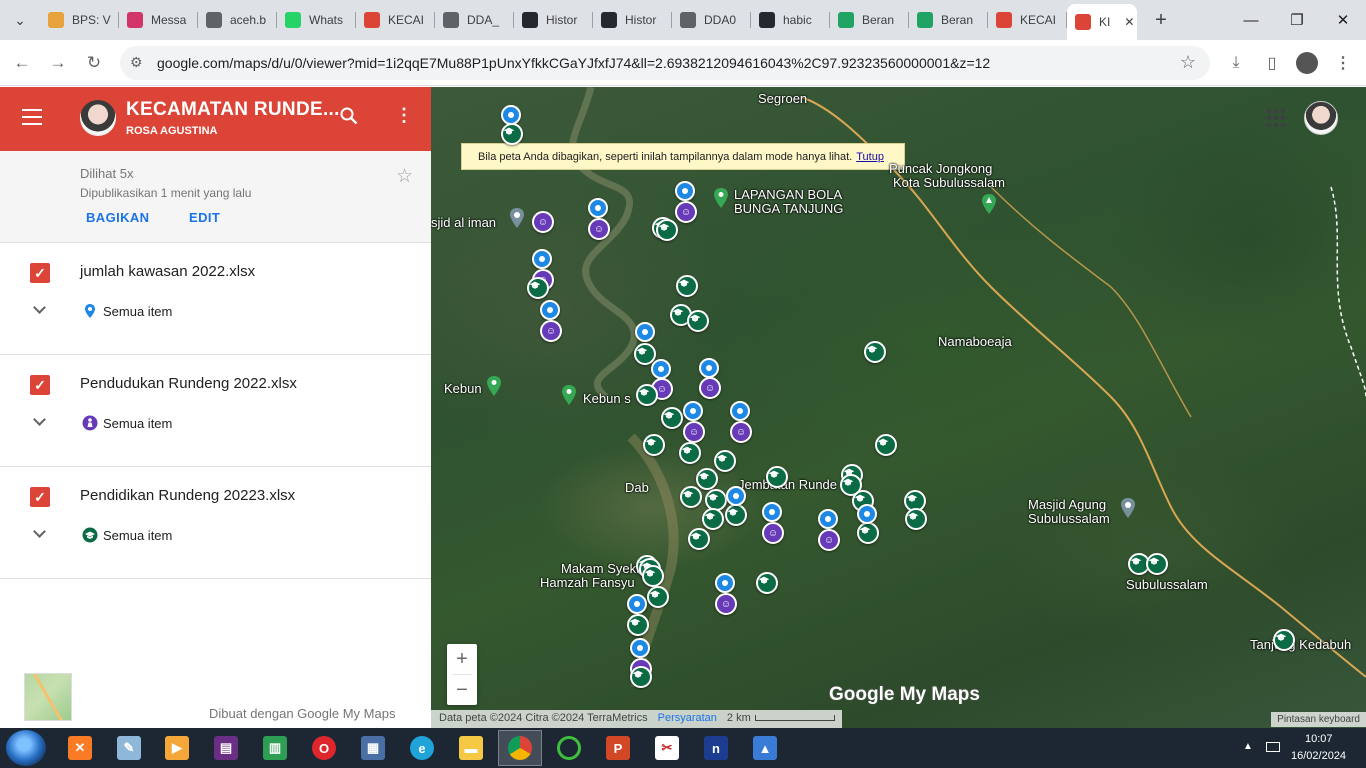 The image size is (1366, 768). Describe the element at coordinates (687, 718) in the screenshot. I see `terms-link: Persyaratan` at that location.